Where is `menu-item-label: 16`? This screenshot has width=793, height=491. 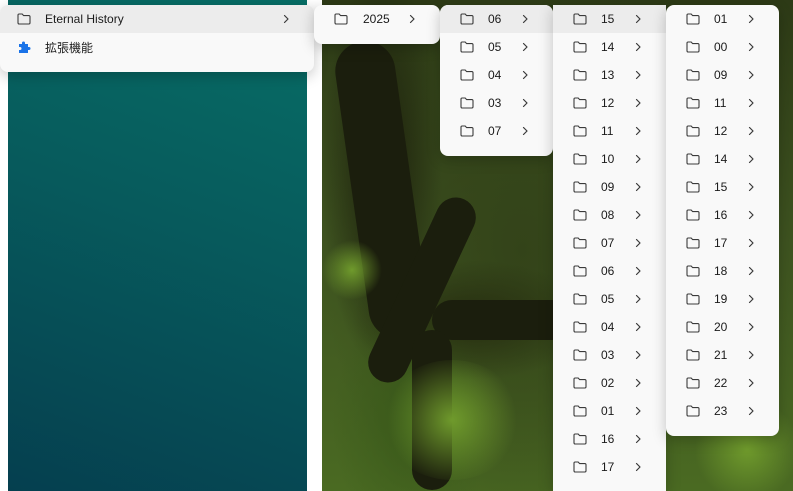
menu-item-label: 16 is located at coordinates (608, 439).